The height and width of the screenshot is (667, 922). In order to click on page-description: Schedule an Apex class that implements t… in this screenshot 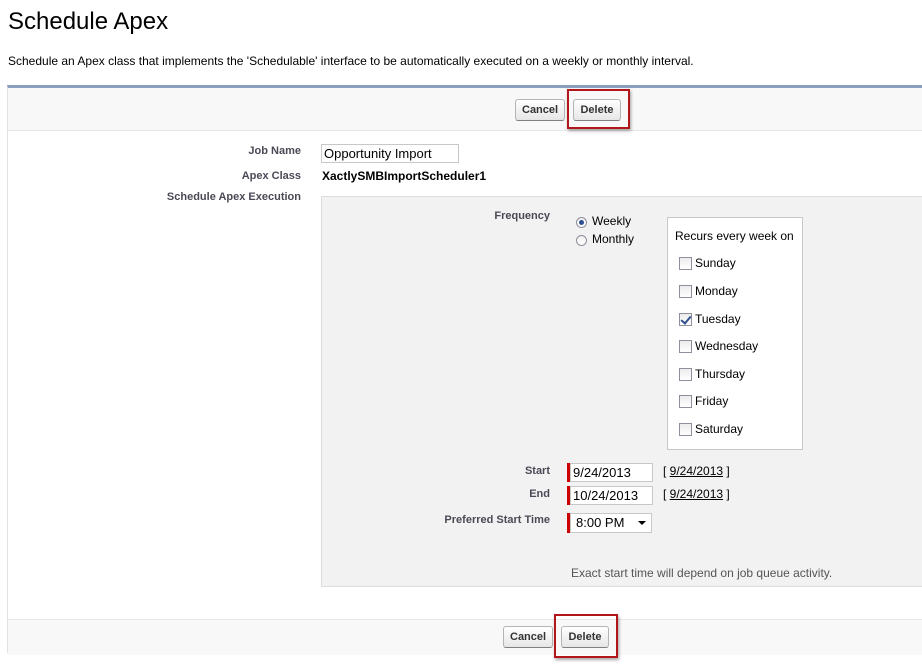, I will do `click(351, 61)`.